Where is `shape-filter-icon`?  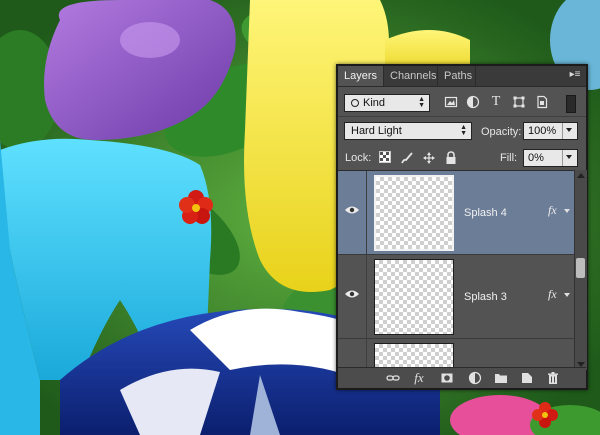 shape-filter-icon is located at coordinates (519, 102).